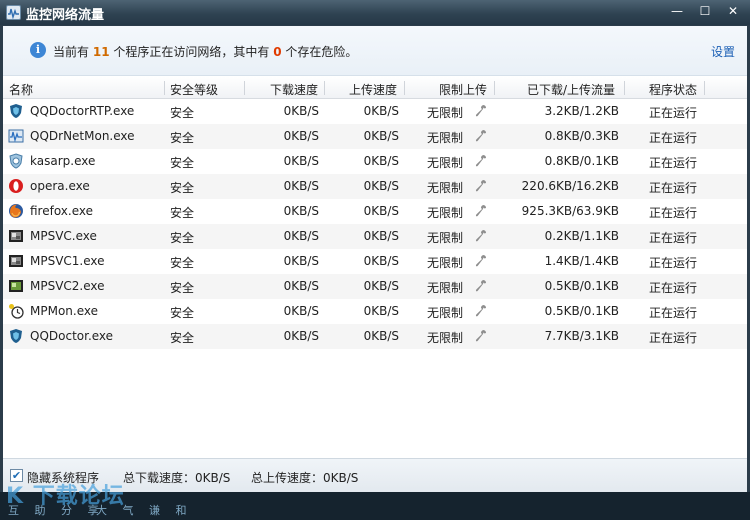 Image resolution: width=750 pixels, height=520 pixels. Describe the element at coordinates (375, 51) in the screenshot. I see `info-bar: i 当前有 11 个程序正在访问网络，其中有 0 个存在危险。 设置` at that location.